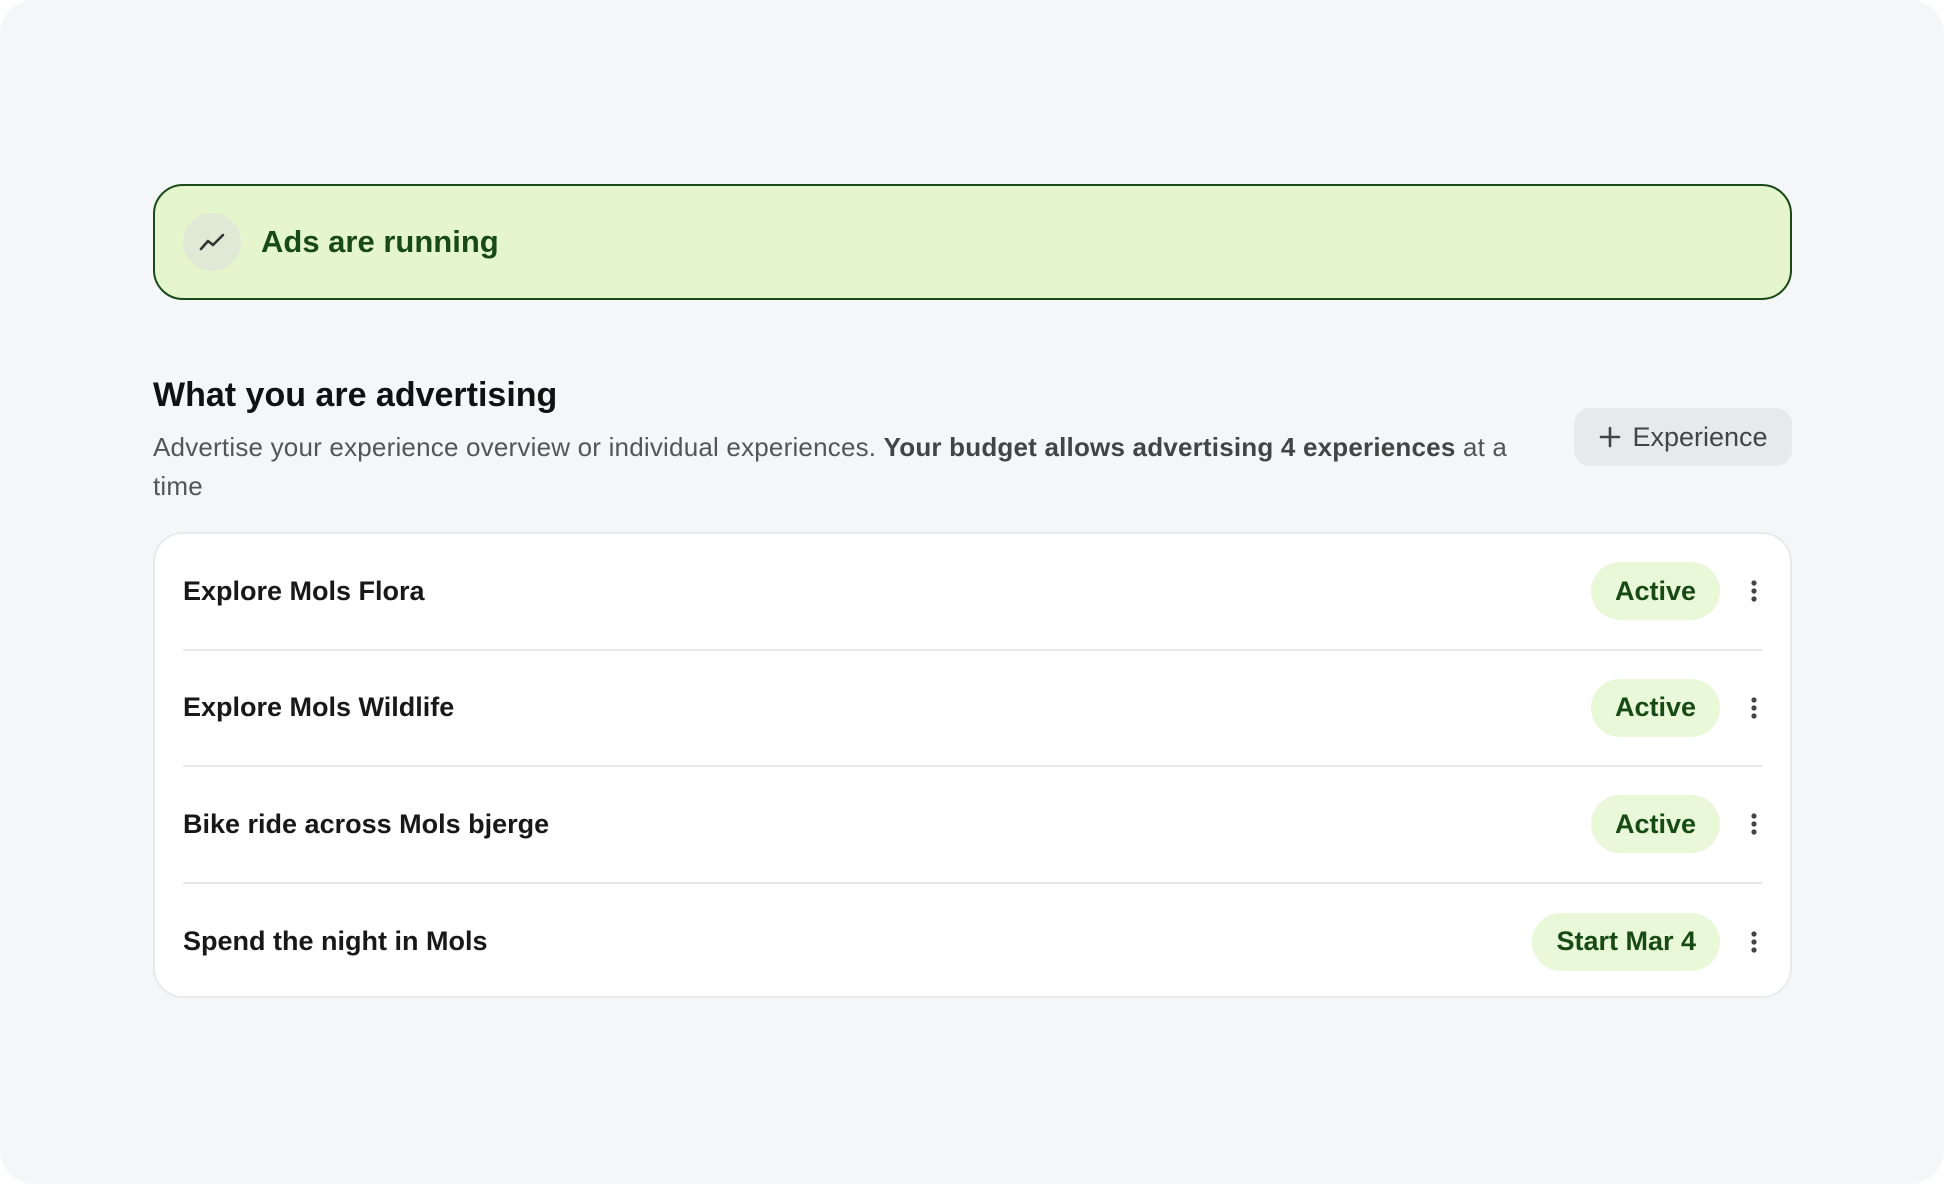 This screenshot has width=1944, height=1184. Describe the element at coordinates (972, 709) in the screenshot. I see `experience-row: Explore Mols Wildlife Active` at that location.